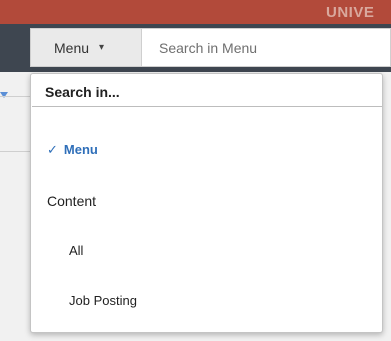 This screenshot has width=391, height=341. I want to click on dropdown-divider, so click(207, 106).